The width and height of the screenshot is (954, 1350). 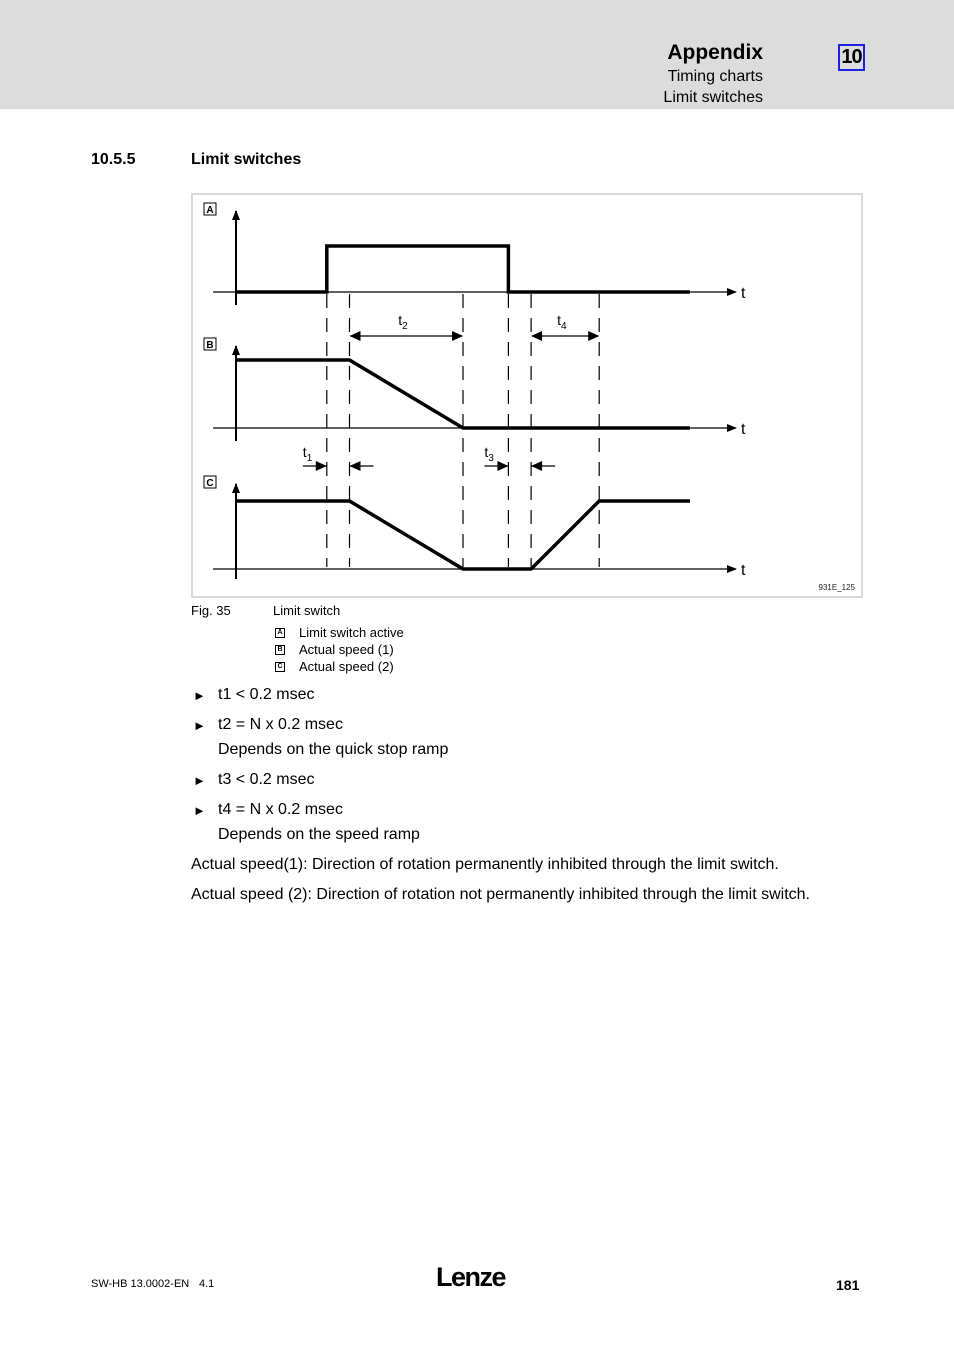 I want to click on bullet-text: t1 < 0.2 msec, so click(x=266, y=694).